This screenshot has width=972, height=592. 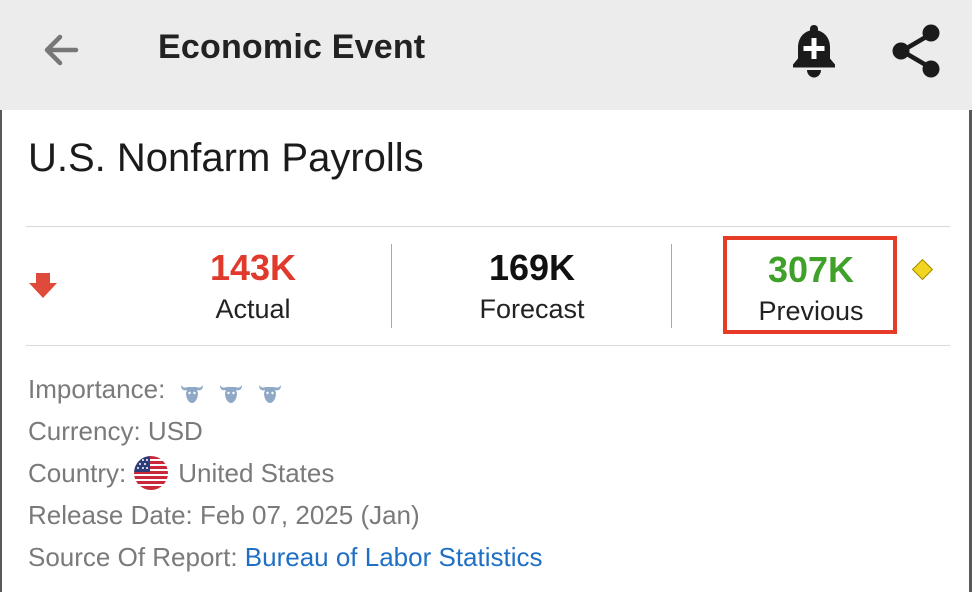 I want to click on actual-label: Actual, so click(x=253, y=309).